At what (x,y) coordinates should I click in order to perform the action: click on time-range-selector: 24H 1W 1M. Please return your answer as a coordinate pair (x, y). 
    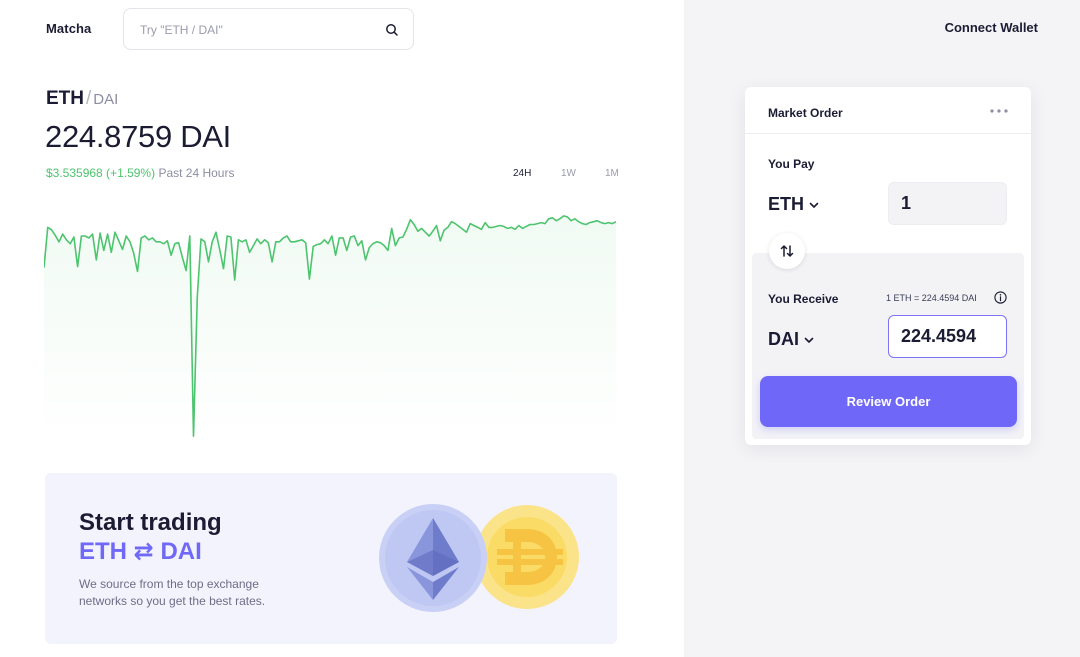
    Looking at the image, I should click on (565, 175).